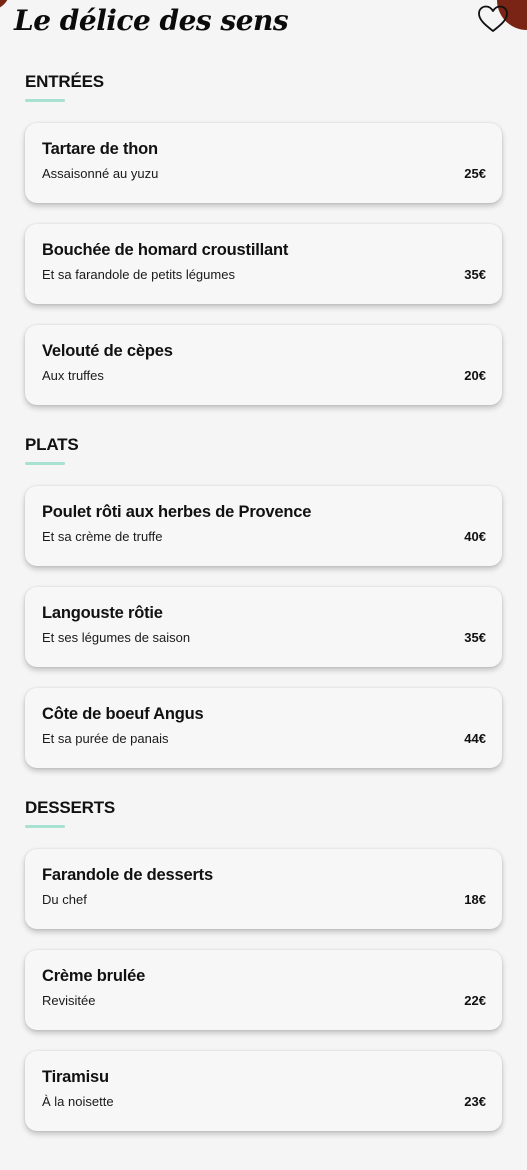 Image resolution: width=527 pixels, height=1170 pixels. I want to click on dish-price: 23€, so click(475, 1101).